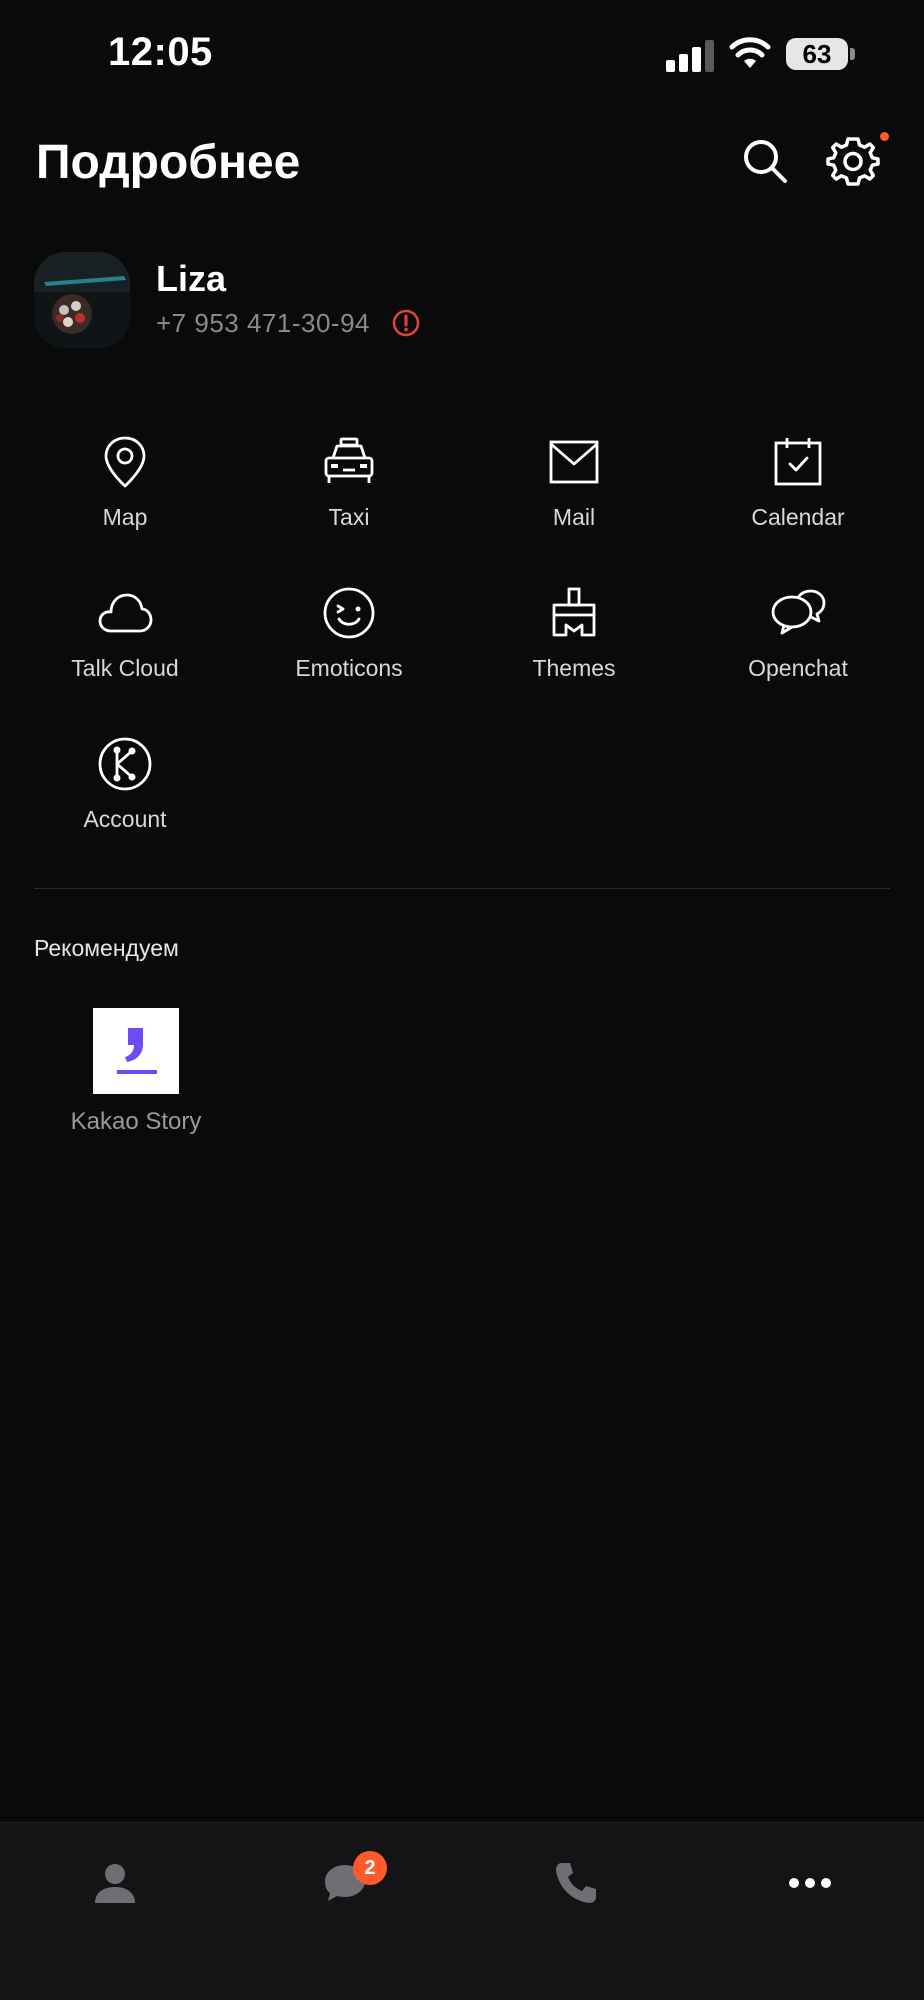 The height and width of the screenshot is (2000, 924). Describe the element at coordinates (125, 517) in the screenshot. I see `service-label: Map` at that location.